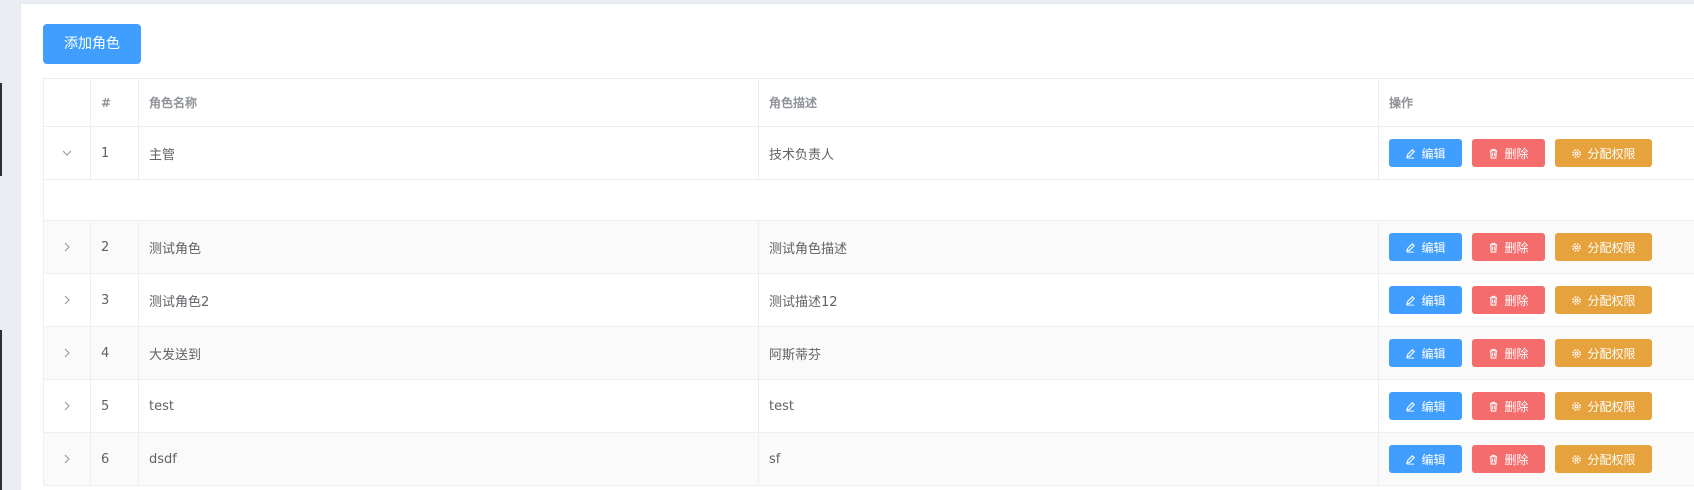  Describe the element at coordinates (869, 300) in the screenshot. I see `table-row: 3 测试角色2 测试描述12 编辑 删除 分配权限` at that location.